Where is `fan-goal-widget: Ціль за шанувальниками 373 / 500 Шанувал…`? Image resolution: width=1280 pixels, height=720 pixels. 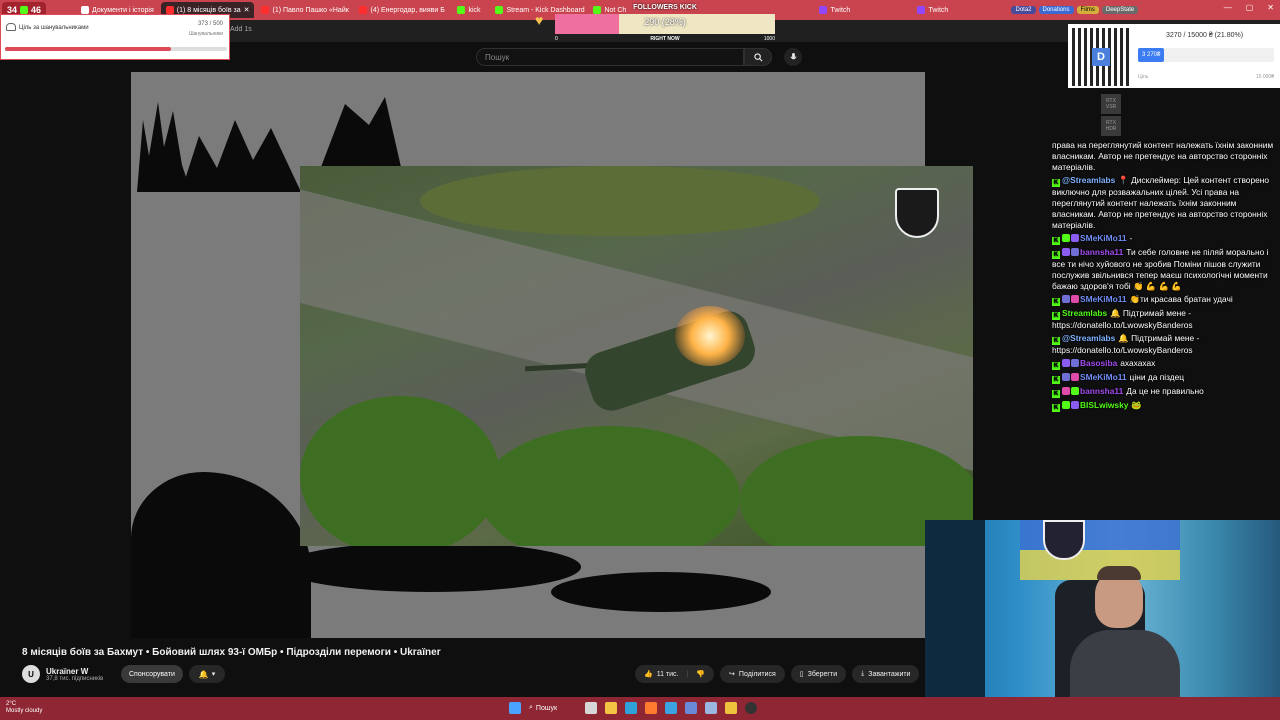 fan-goal-widget: Ціль за шанувальниками 373 / 500 Шанувал… is located at coordinates (115, 37).